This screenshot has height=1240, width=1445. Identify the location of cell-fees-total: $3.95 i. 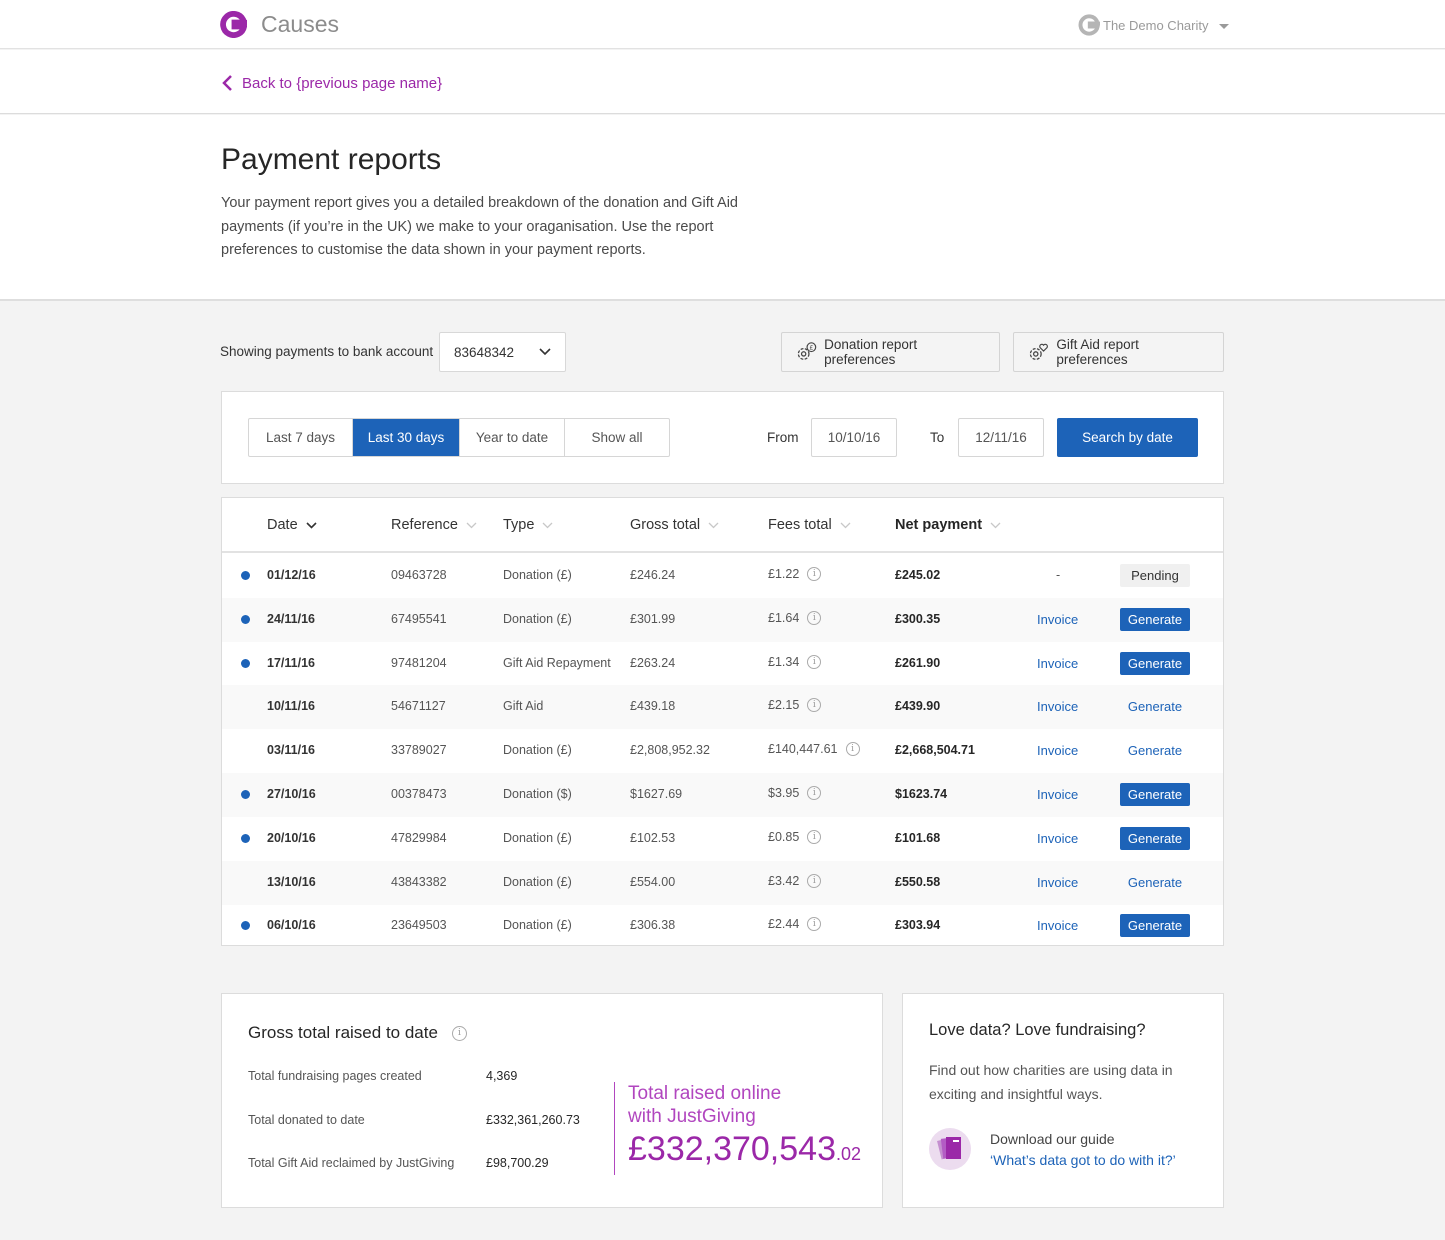
(795, 793).